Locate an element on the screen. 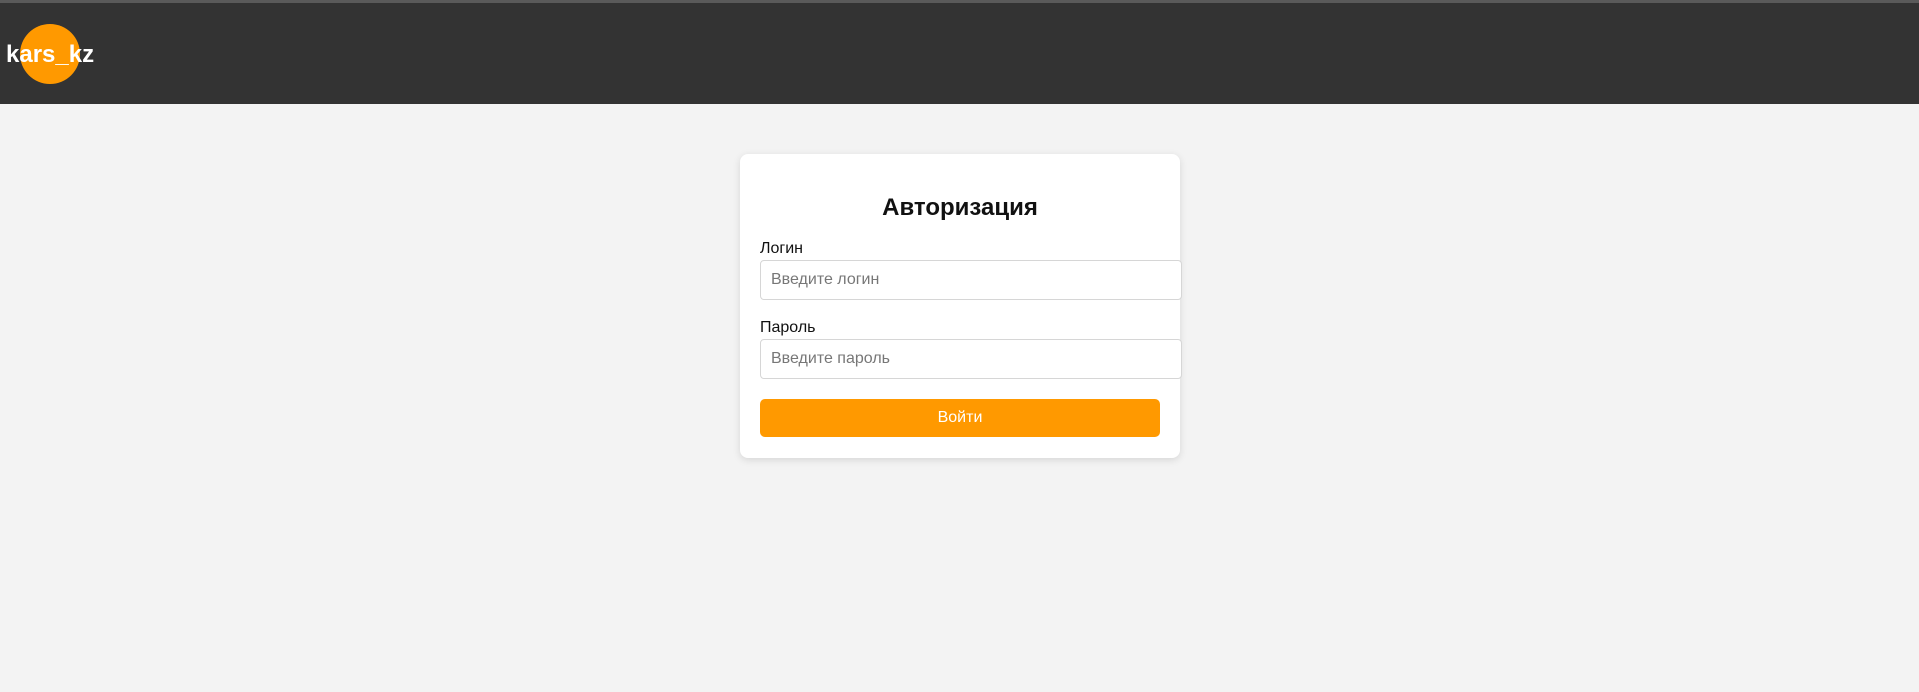 Image resolution: width=1919 pixels, height=692 pixels. password-label: Пароль is located at coordinates (788, 327).